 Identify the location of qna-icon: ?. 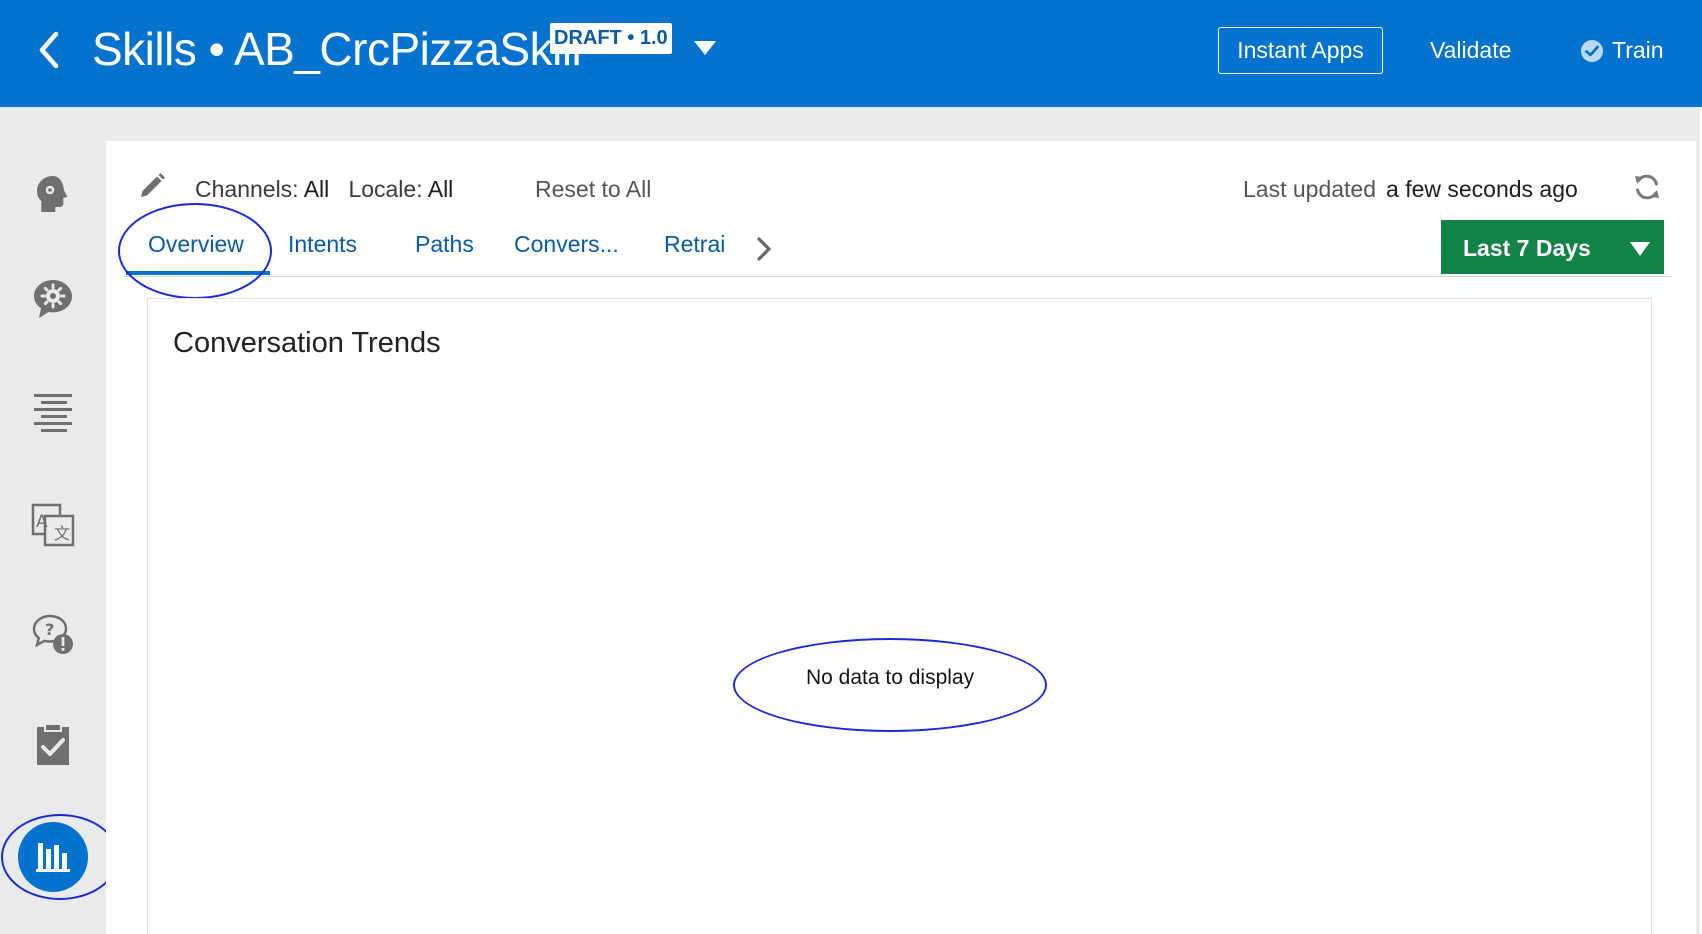
(53, 635).